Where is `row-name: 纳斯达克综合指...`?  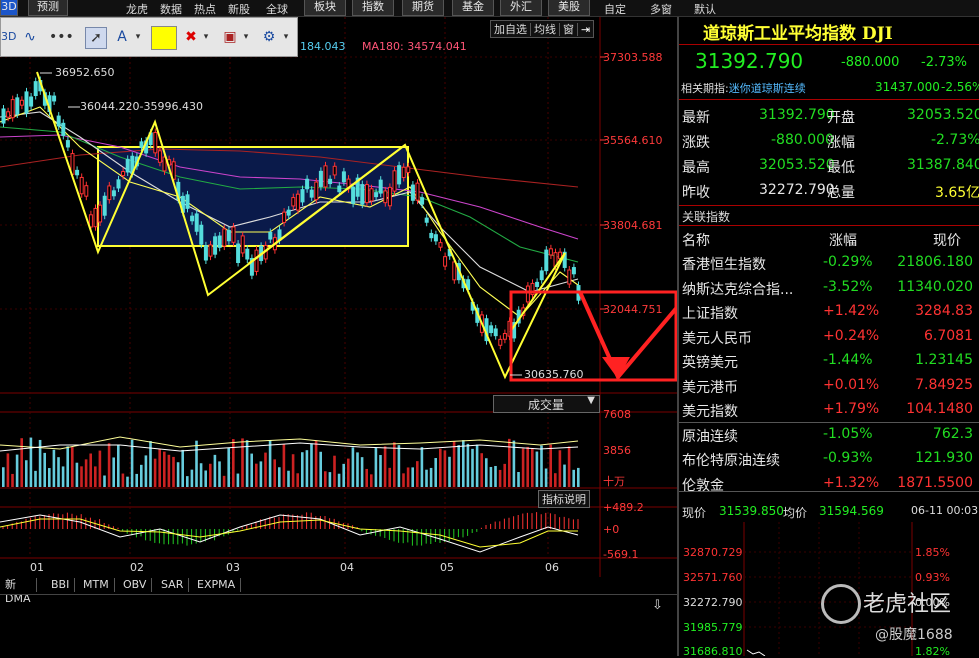
row-name: 纳斯达克综合指... is located at coordinates (738, 289).